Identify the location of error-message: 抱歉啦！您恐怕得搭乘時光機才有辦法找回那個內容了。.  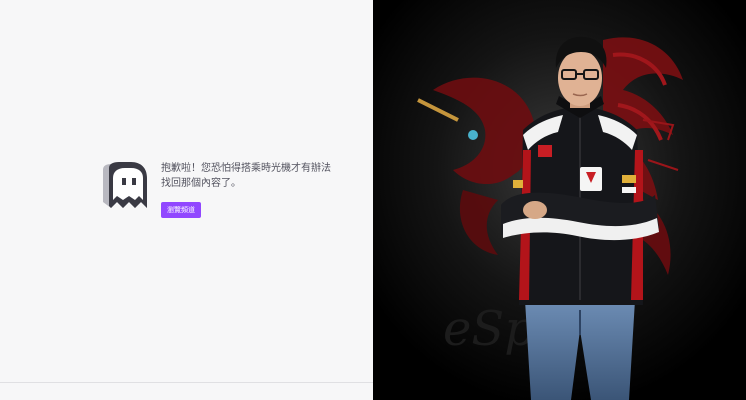
(246, 176).